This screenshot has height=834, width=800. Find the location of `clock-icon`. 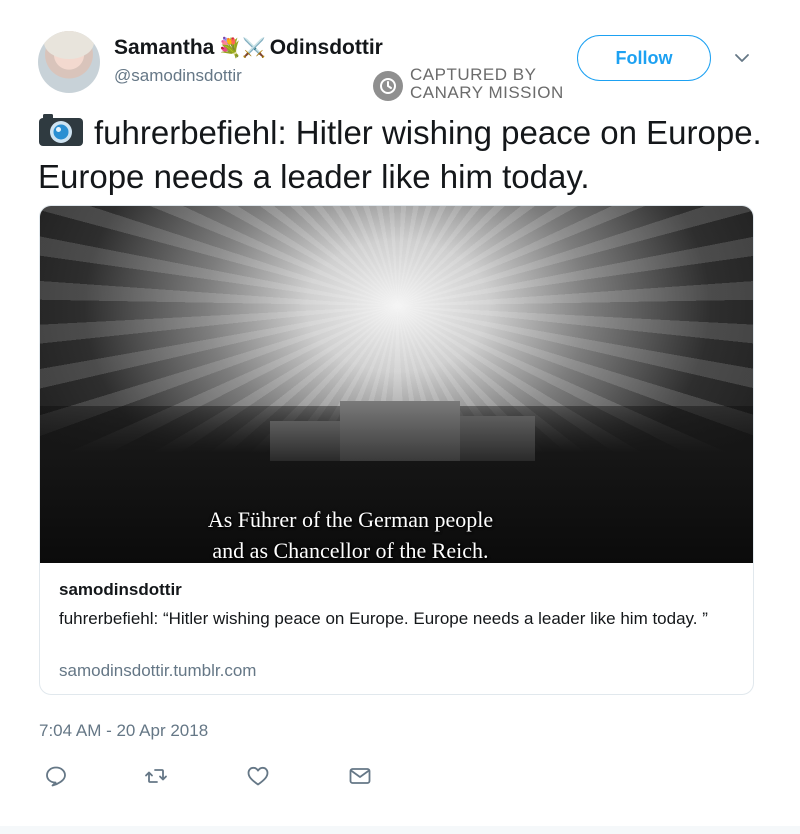

clock-icon is located at coordinates (388, 86).